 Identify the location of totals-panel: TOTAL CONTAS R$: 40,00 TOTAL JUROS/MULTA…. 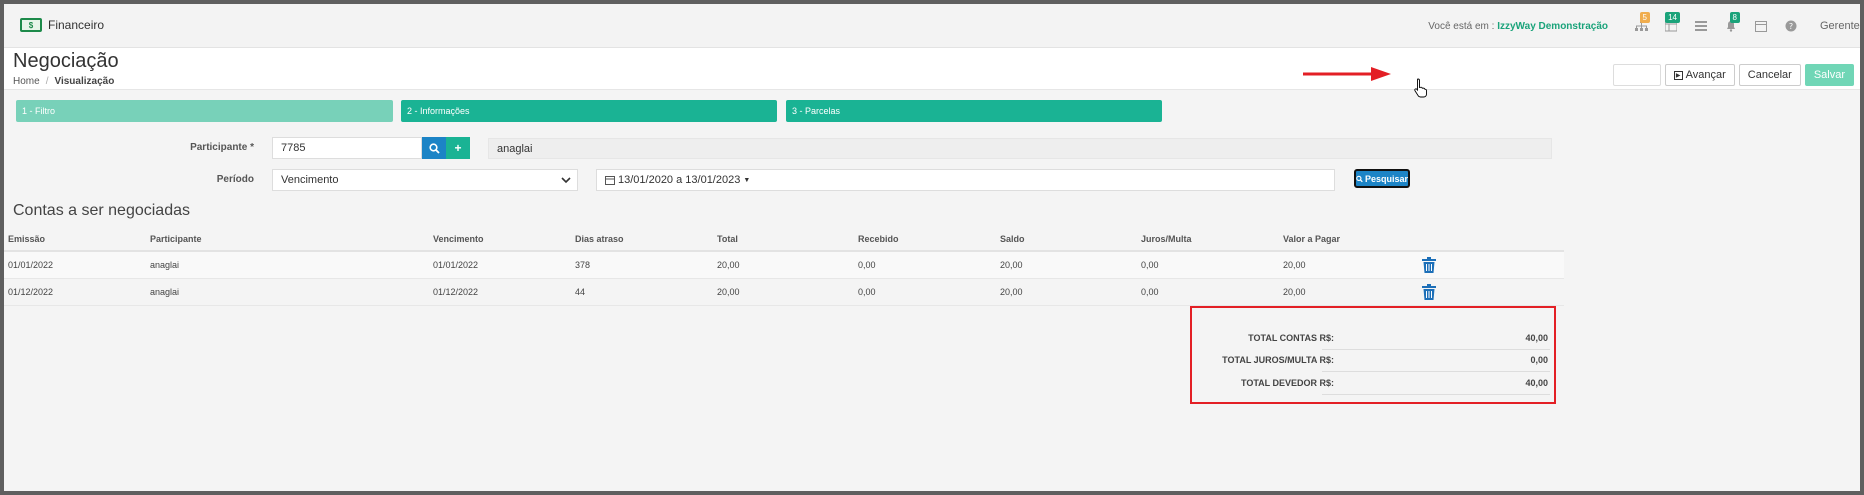
(1373, 355).